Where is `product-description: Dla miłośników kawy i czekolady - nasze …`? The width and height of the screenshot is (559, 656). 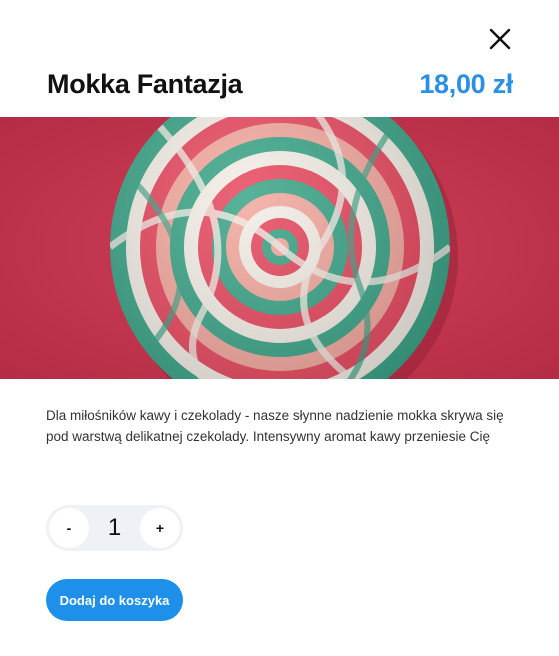 product-description: Dla miłośników kawy i czekolady - nasze … is located at coordinates (275, 426).